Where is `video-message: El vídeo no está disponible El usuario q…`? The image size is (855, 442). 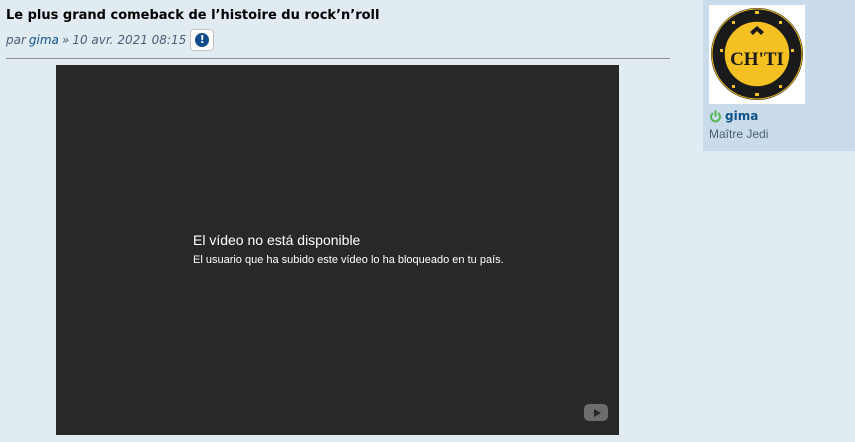
video-message: El vídeo no está disponible El usuario q… is located at coordinates (348, 249).